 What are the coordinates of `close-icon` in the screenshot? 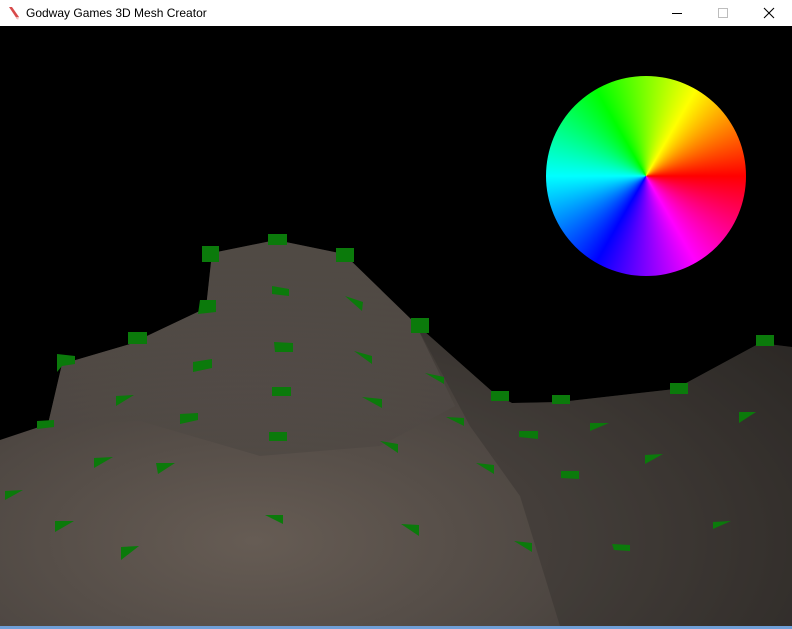 It's located at (769, 13).